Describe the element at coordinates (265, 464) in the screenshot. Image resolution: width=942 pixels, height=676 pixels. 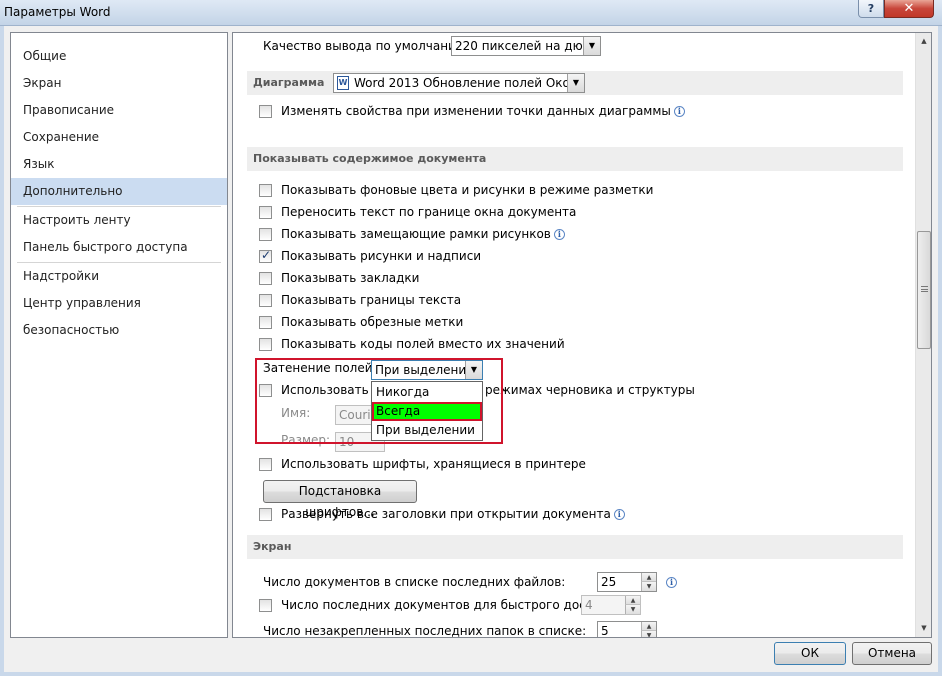
I see `printer-fonts-checkbox` at that location.